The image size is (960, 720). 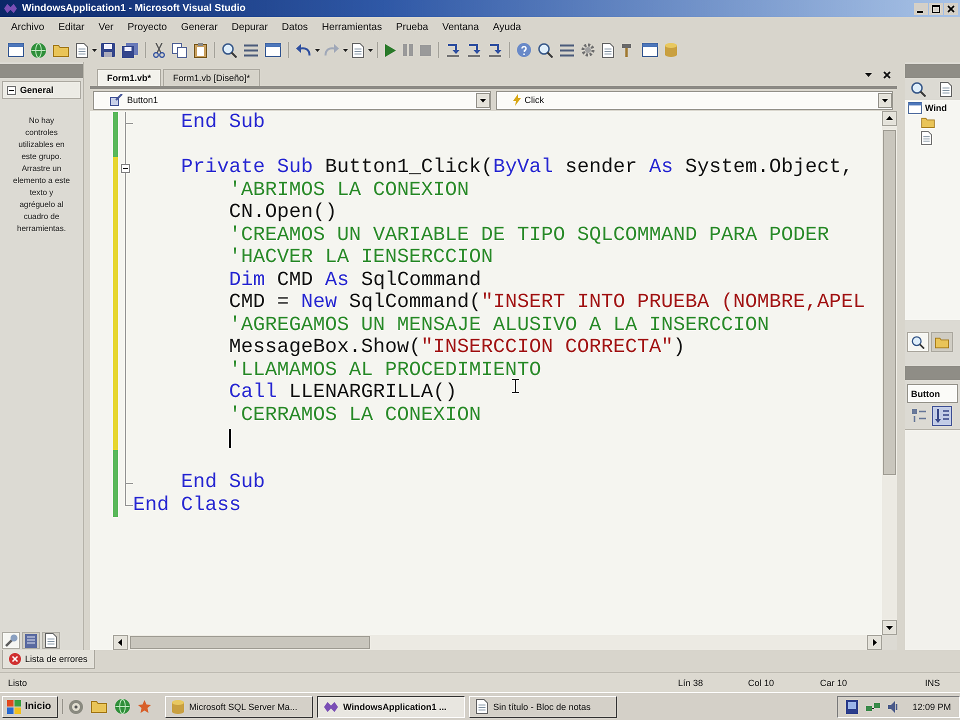 I want to click on scroll-down-icon, so click(x=889, y=627).